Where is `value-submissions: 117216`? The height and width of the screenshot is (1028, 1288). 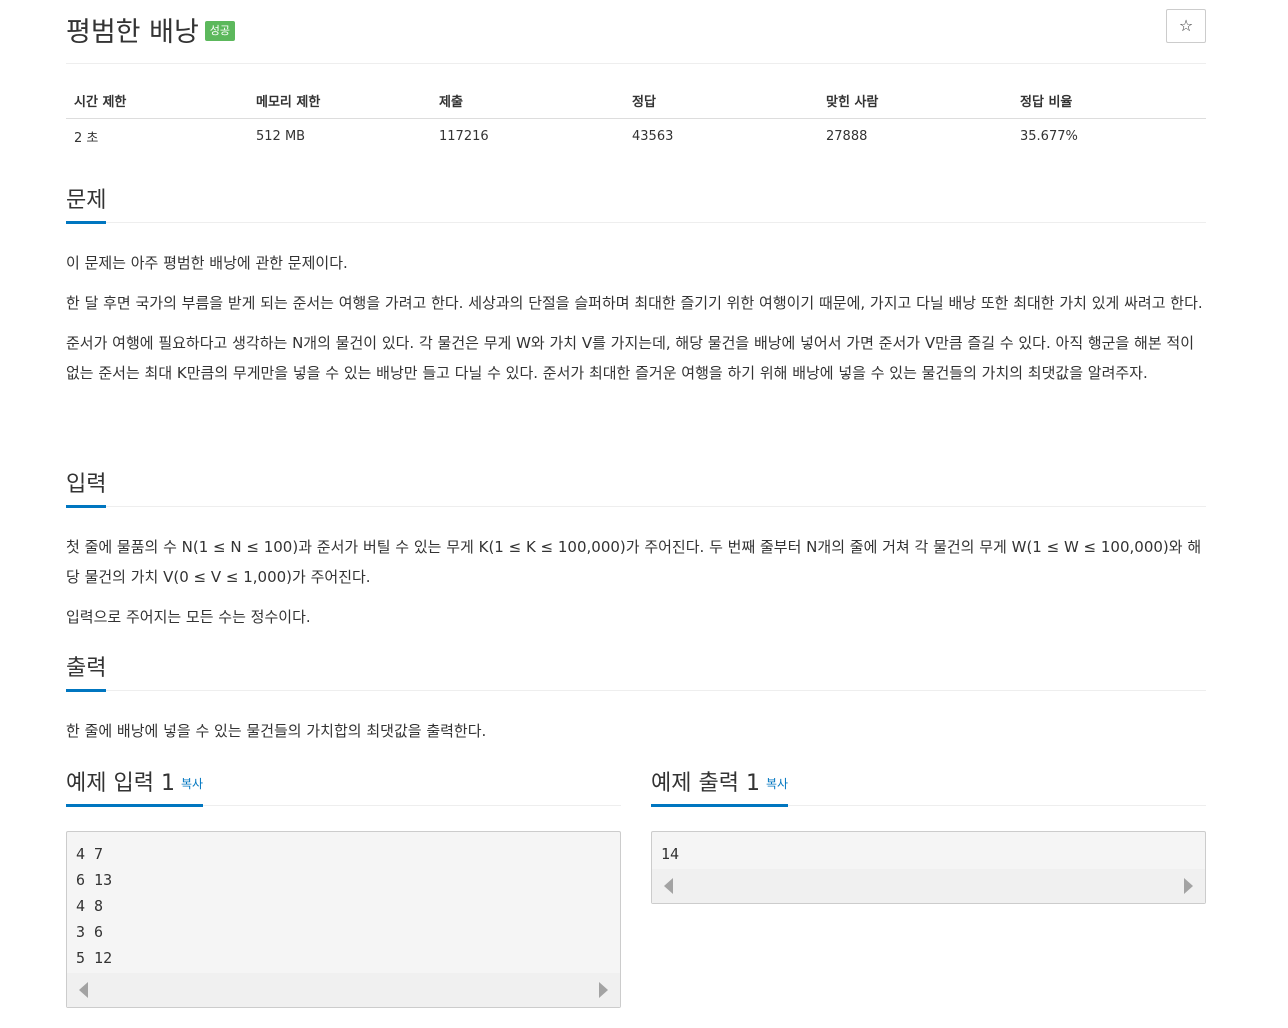 value-submissions: 117216 is located at coordinates (464, 136).